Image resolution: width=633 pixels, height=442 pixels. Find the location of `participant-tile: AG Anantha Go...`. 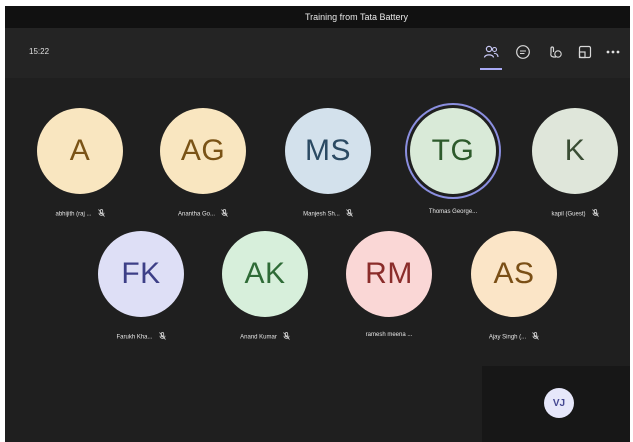

participant-tile: AG Anantha Go... is located at coordinates (203, 168).